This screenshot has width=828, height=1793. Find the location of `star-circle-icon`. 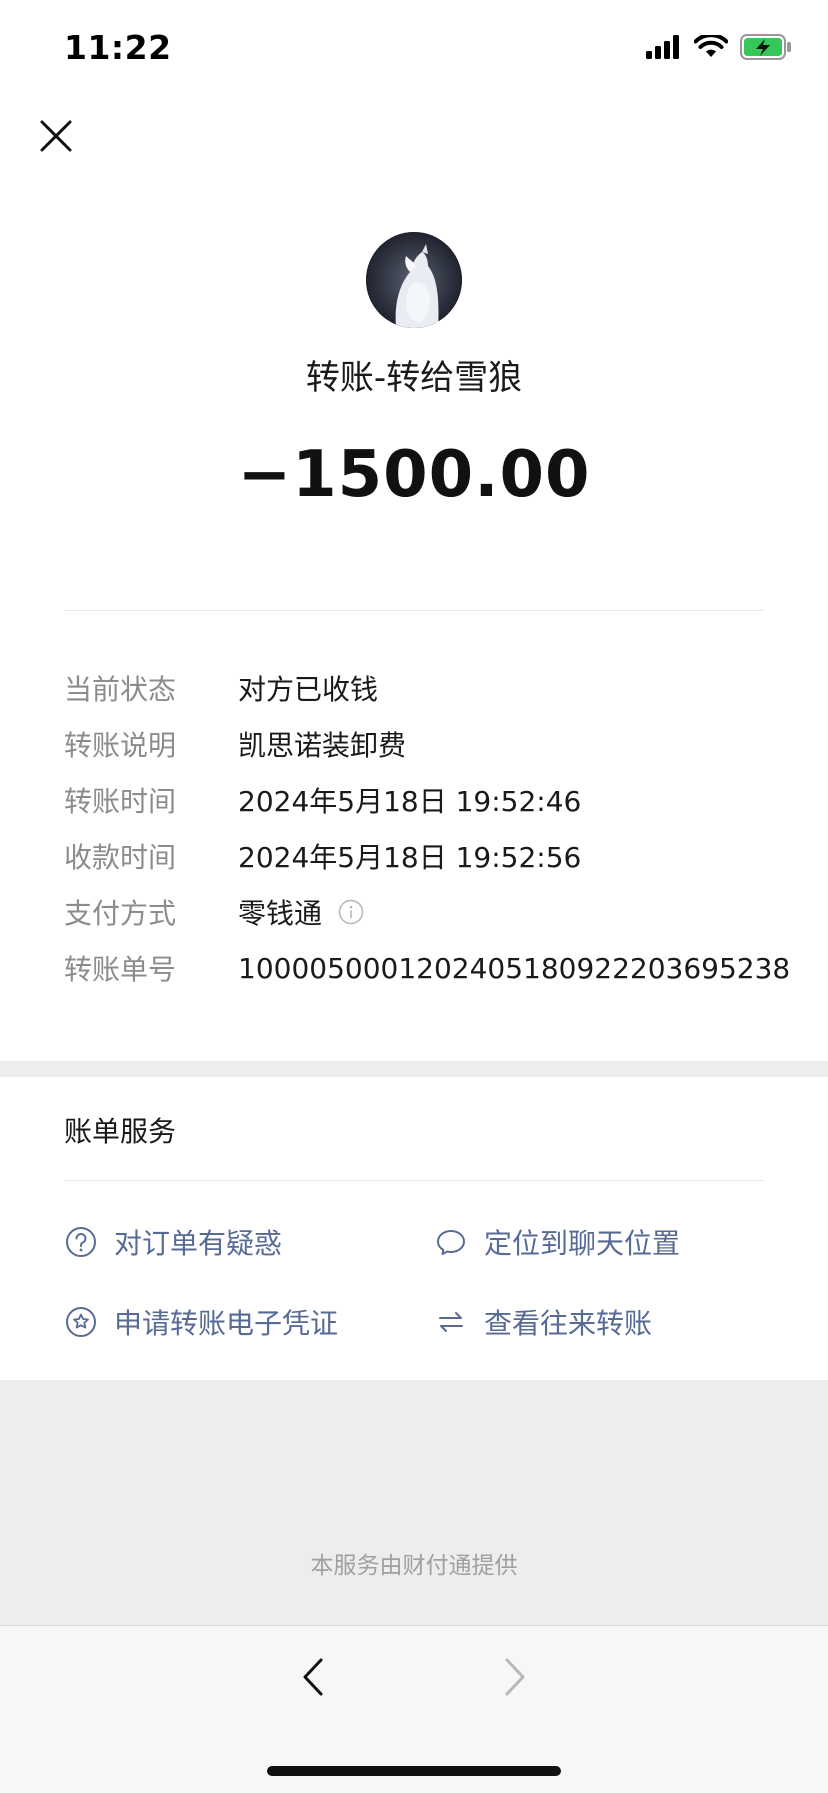

star-circle-icon is located at coordinates (81, 1322).